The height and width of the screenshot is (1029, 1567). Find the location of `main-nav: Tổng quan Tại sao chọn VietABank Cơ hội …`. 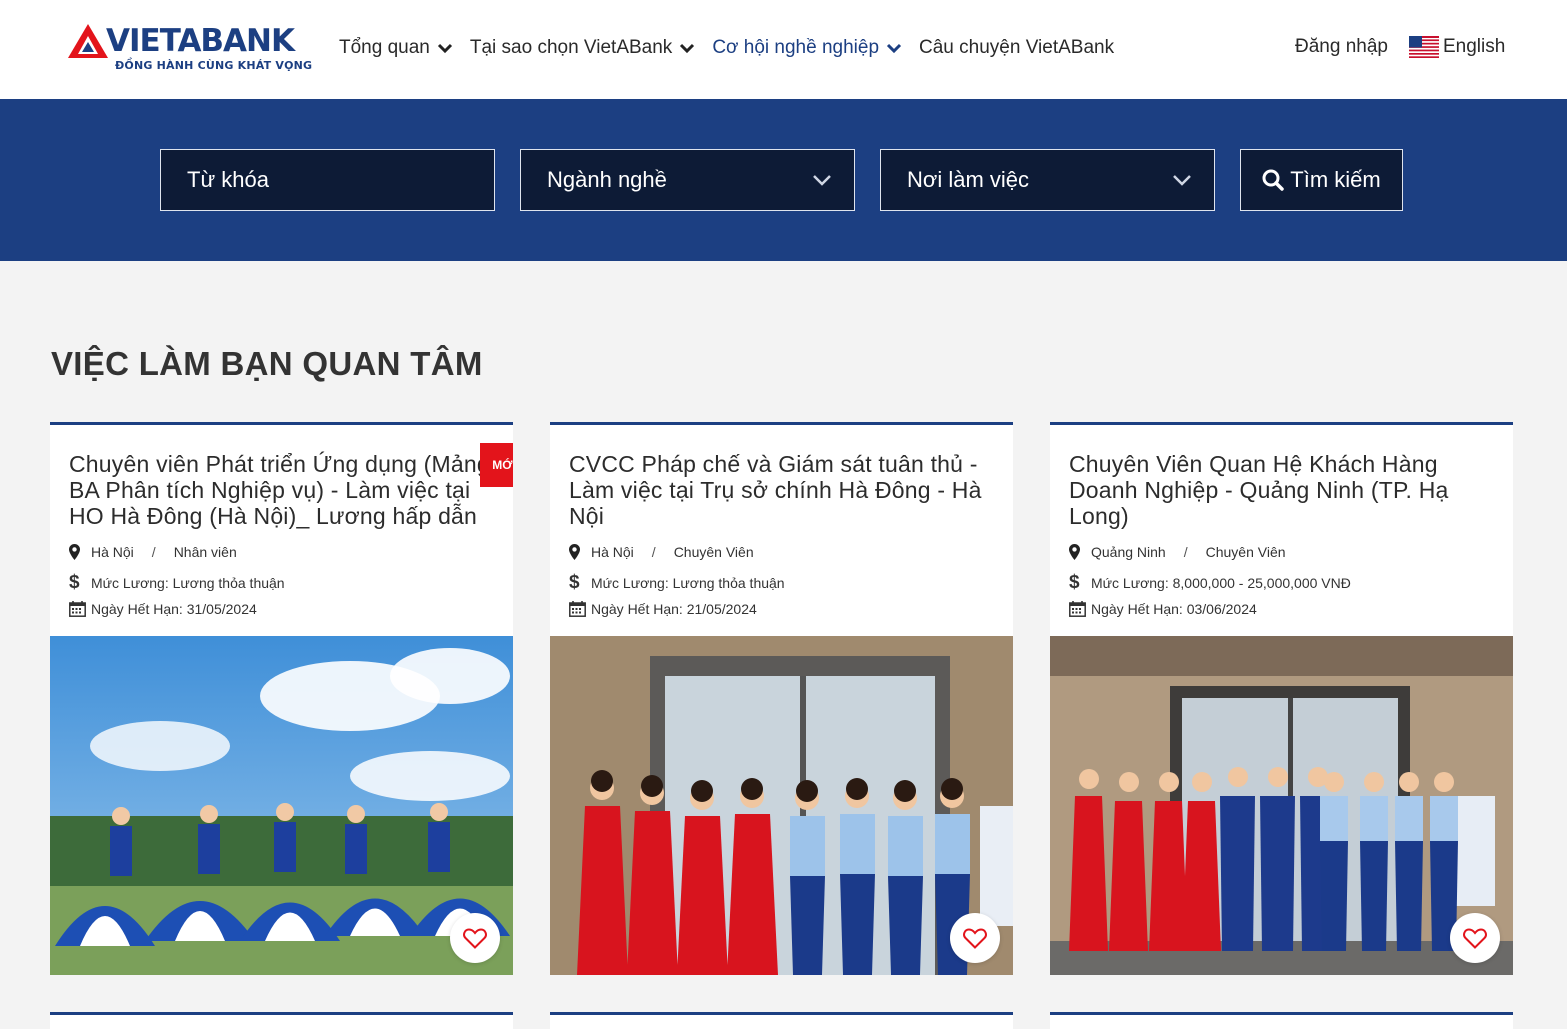

main-nav: Tổng quan Tại sao chọn VietABank Cơ hội … is located at coordinates (735, 48).